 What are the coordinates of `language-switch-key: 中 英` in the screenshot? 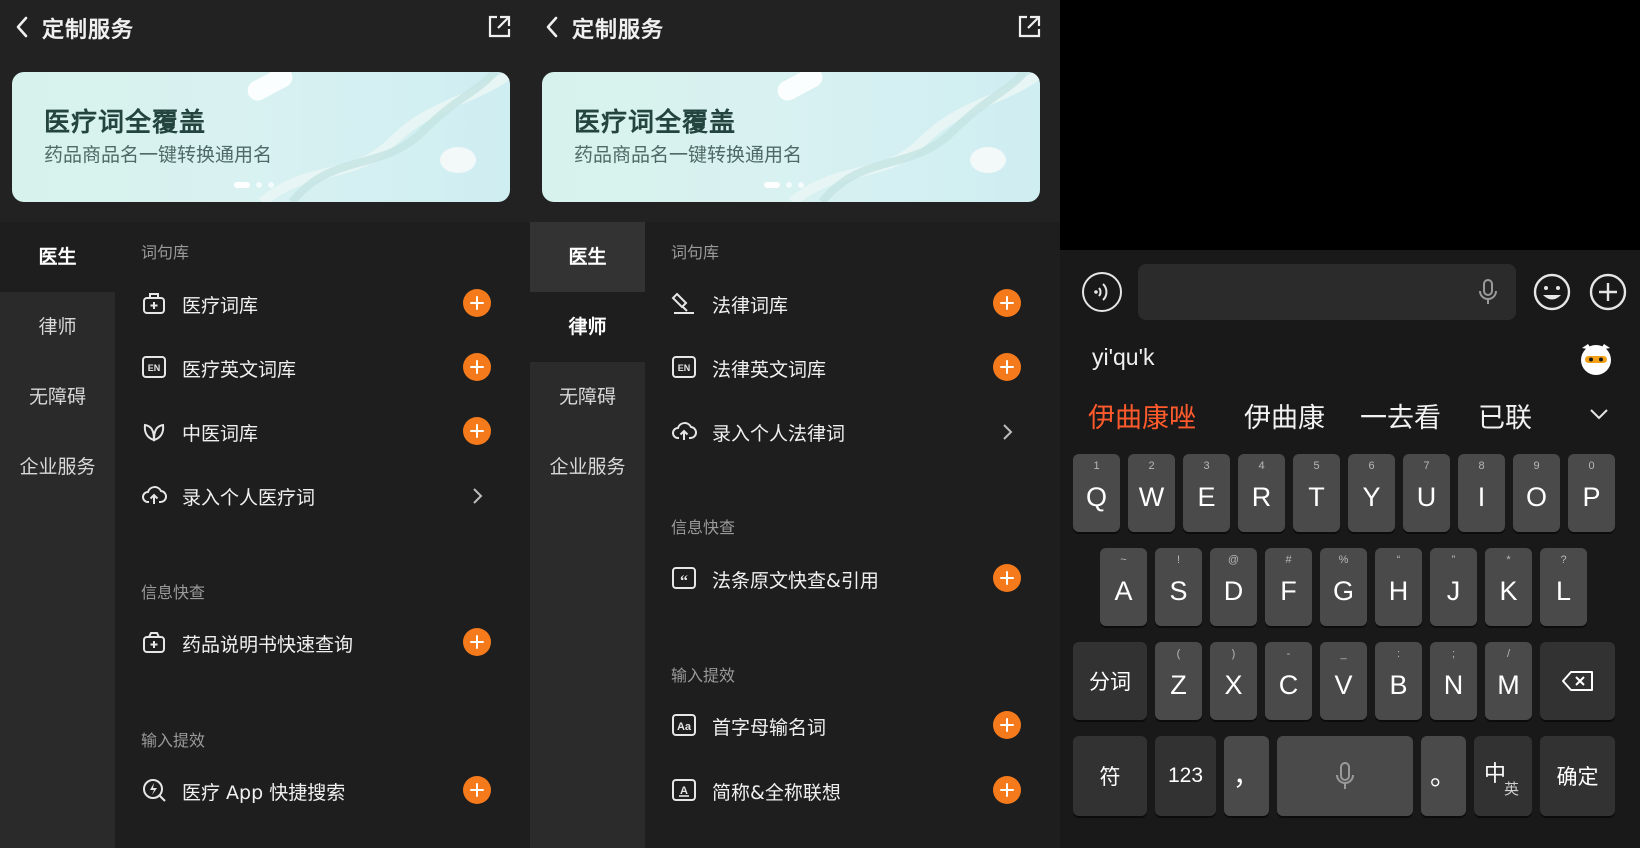 It's located at (1503, 776).